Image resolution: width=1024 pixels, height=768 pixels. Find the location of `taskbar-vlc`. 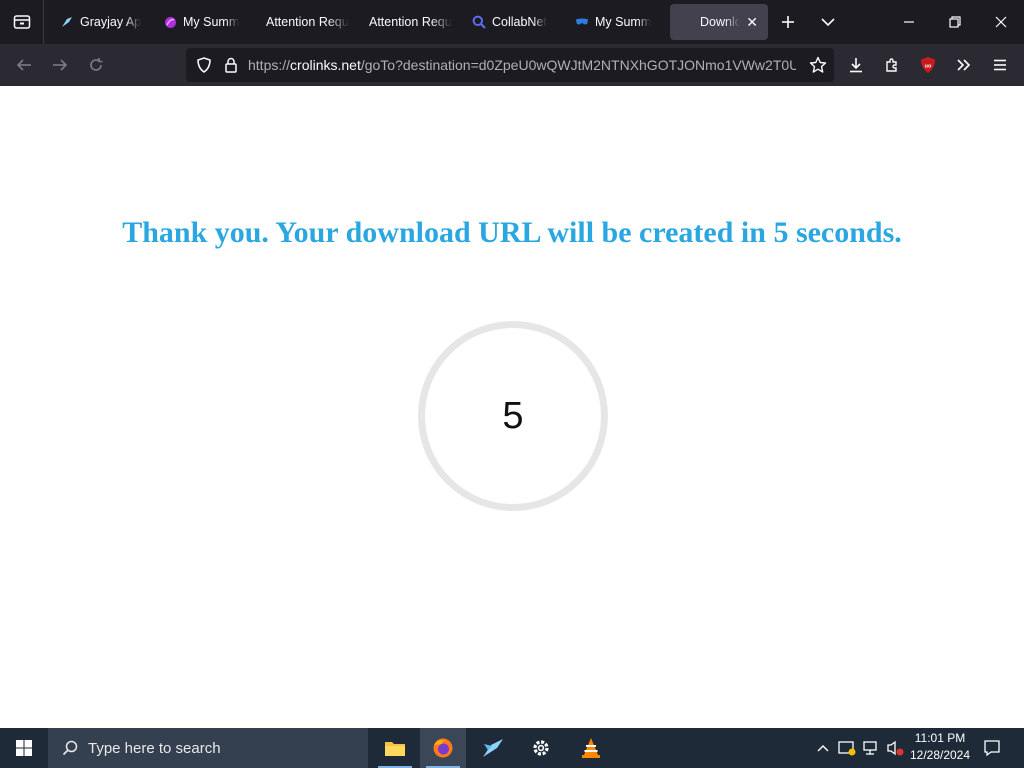

taskbar-vlc is located at coordinates (591, 748).